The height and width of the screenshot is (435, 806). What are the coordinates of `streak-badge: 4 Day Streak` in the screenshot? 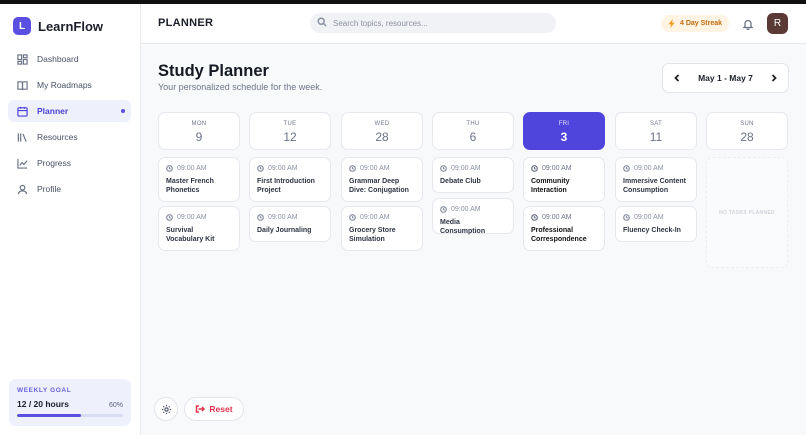 It's located at (695, 23).